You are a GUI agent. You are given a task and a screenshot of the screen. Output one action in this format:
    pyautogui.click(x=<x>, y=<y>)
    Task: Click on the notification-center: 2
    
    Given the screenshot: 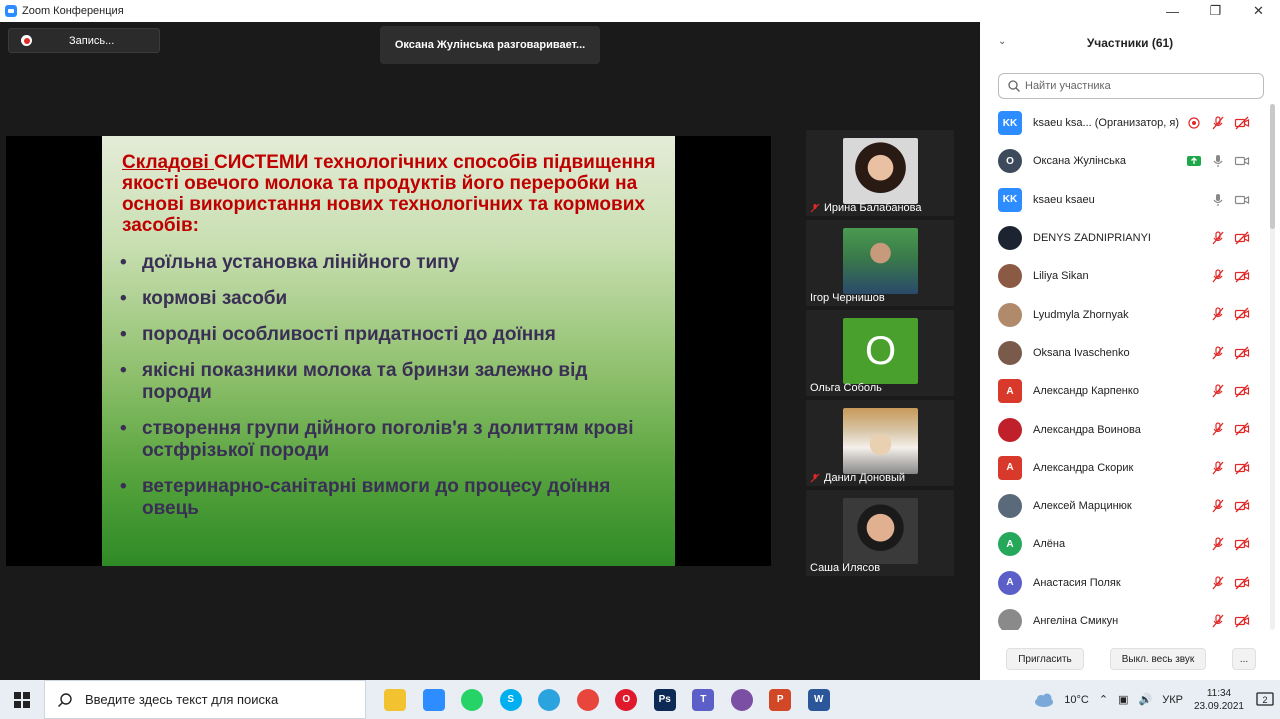 What is the action you would take?
    pyautogui.click(x=1265, y=699)
    